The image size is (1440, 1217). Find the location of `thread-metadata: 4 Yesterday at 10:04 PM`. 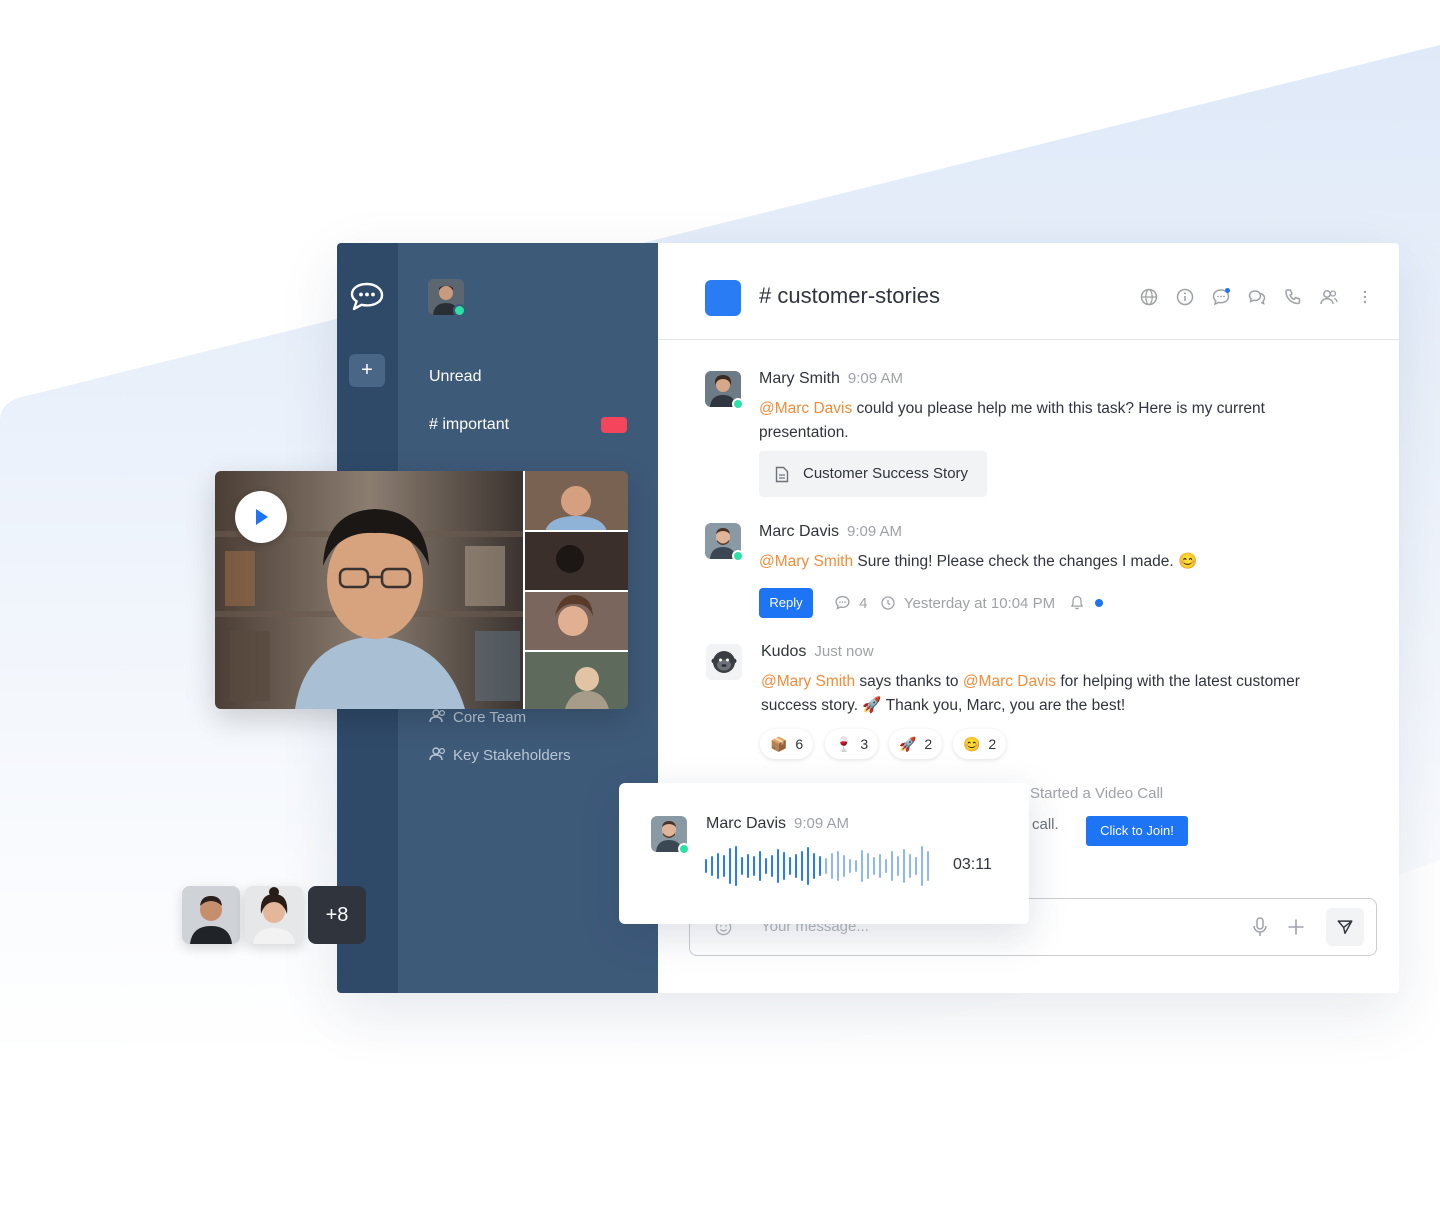

thread-metadata: 4 Yesterday at 10:04 PM is located at coordinates (969, 603).